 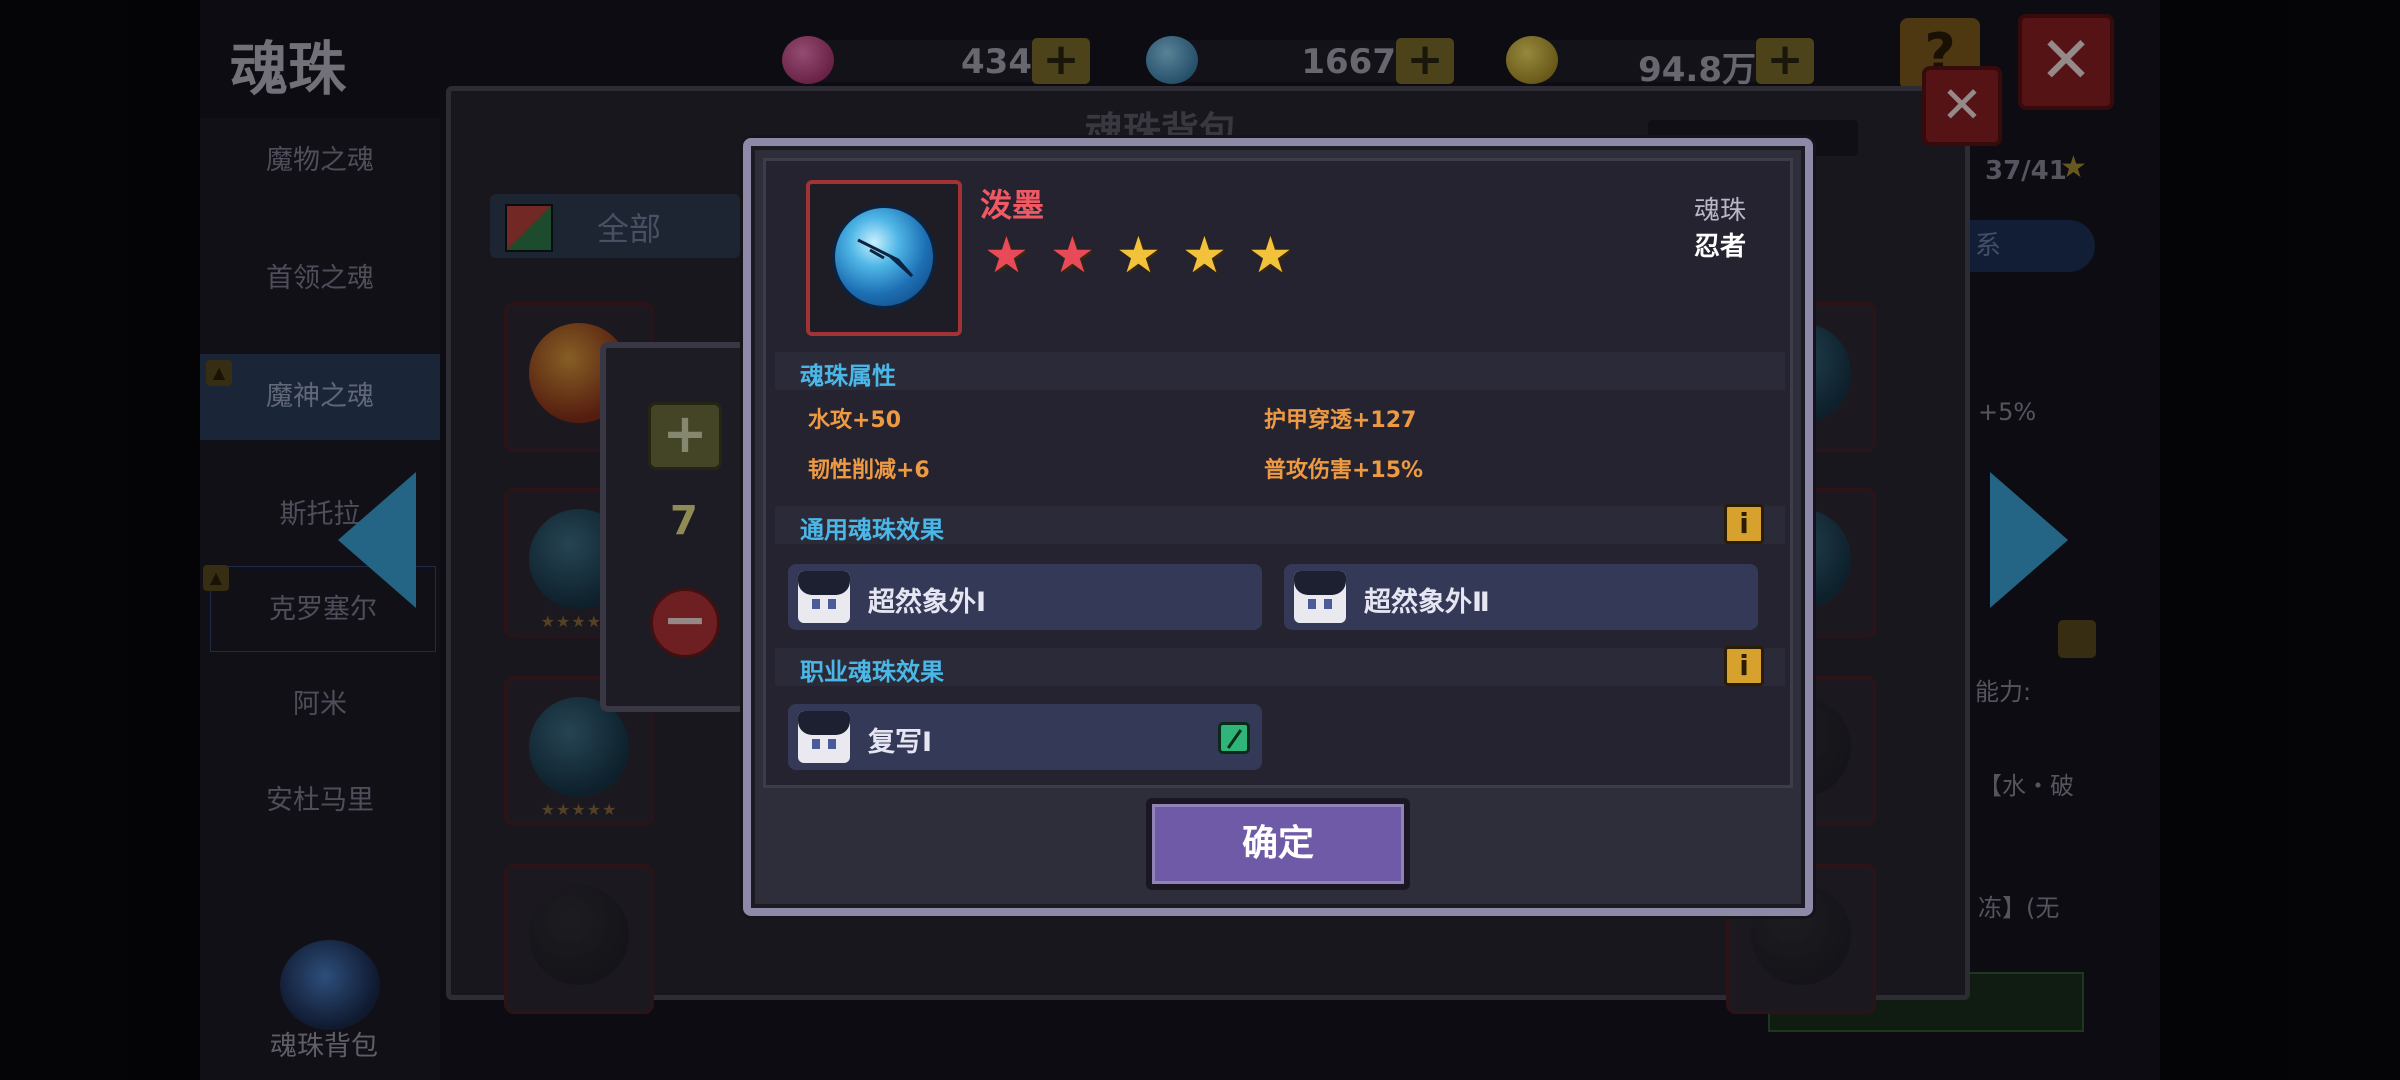 What do you see at coordinates (1344, 470) in the screenshot?
I see `attribute-normal-attack-damage: 普攻伤害+15%` at bounding box center [1344, 470].